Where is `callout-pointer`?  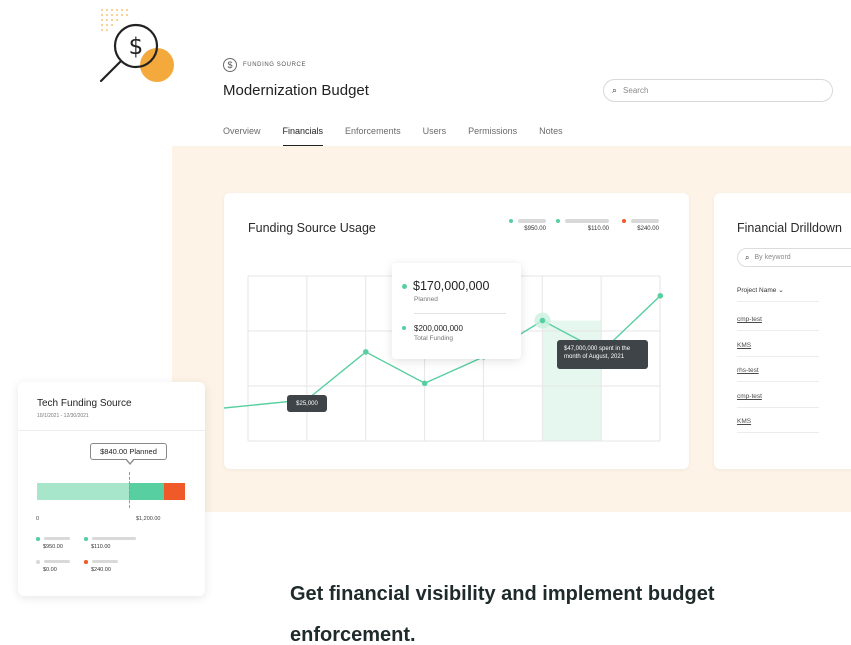 callout-pointer is located at coordinates (130, 461).